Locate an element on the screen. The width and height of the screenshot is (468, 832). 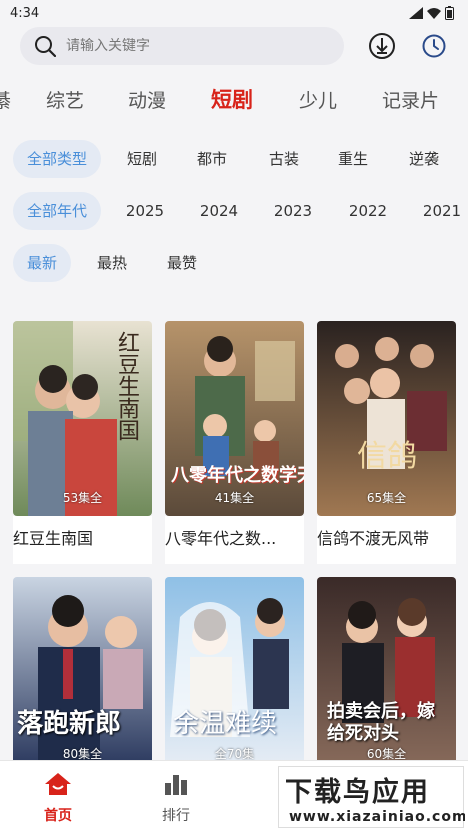
sort-latest: 最新 is located at coordinates (42, 263).